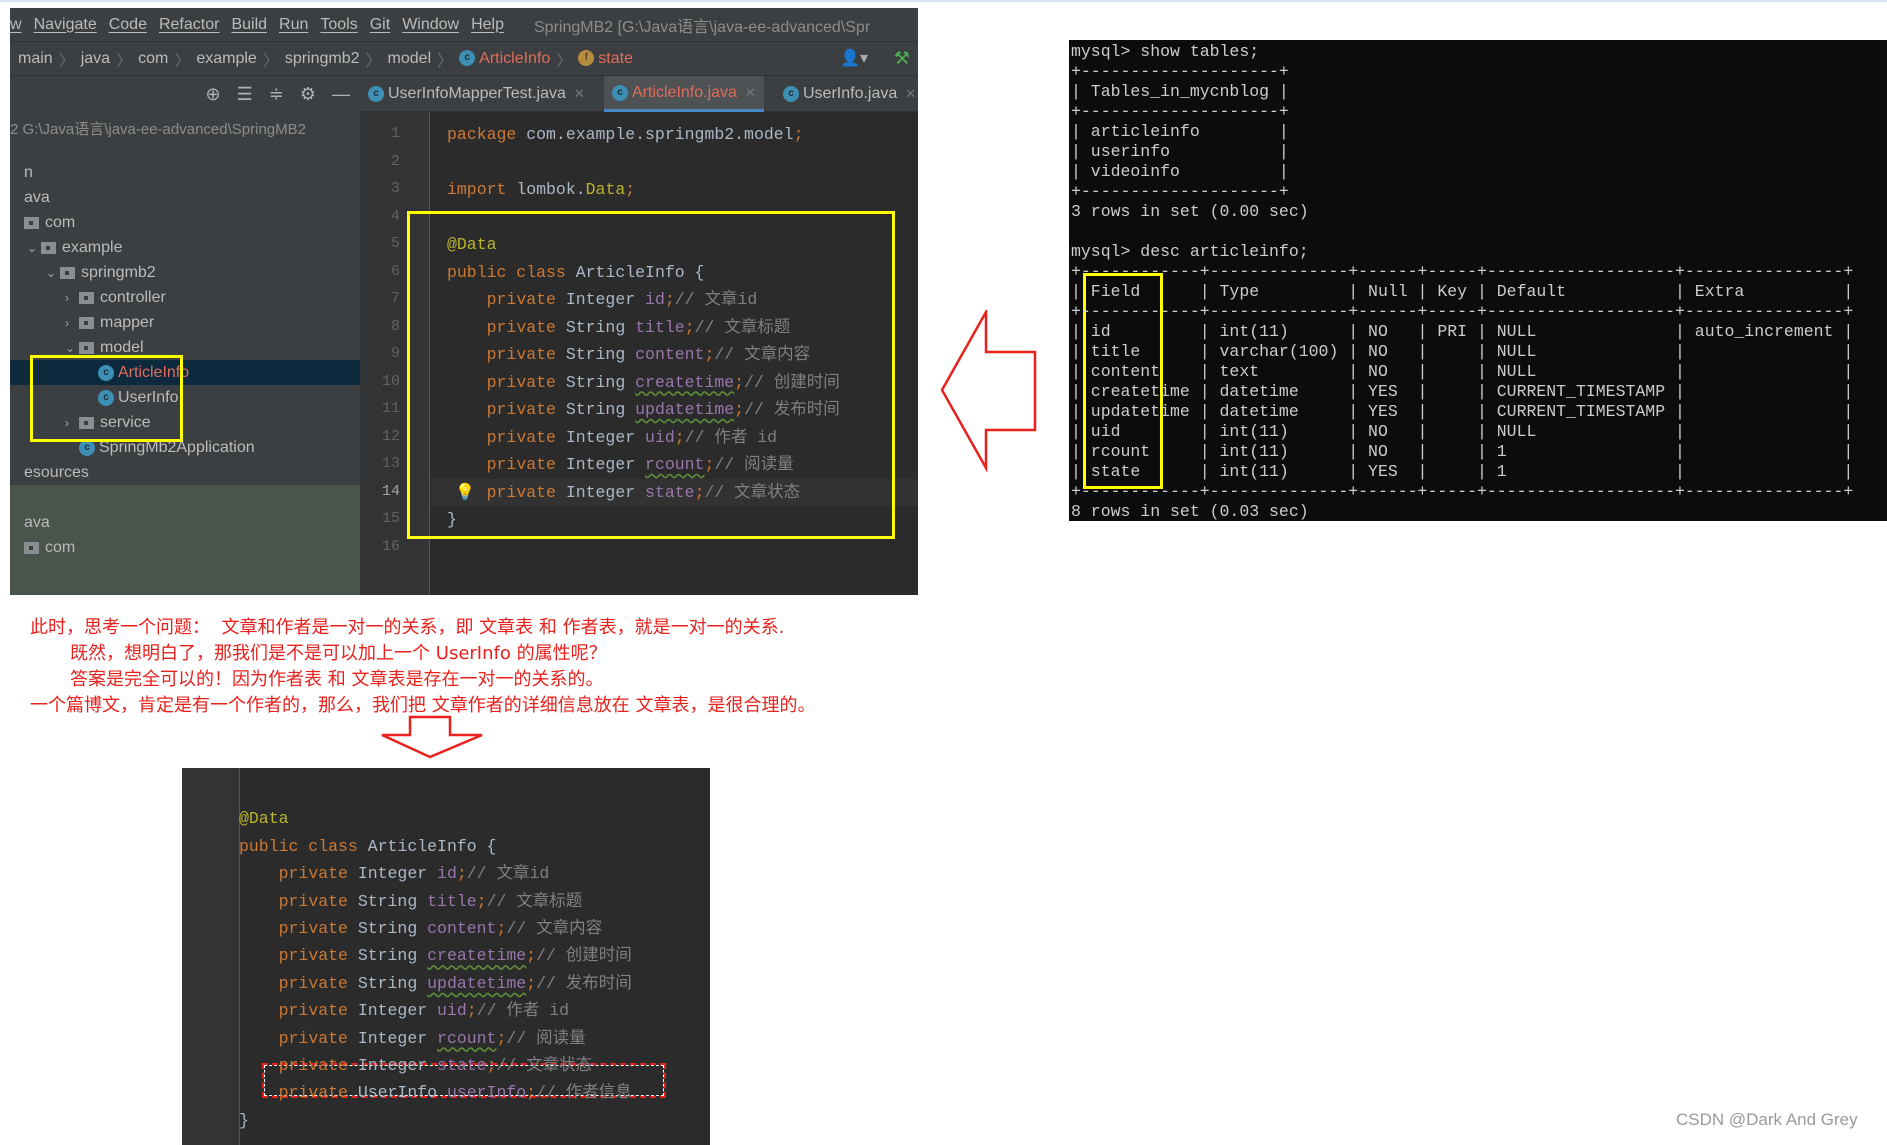  Describe the element at coordinates (410, 59) in the screenshot. I see `breadcrumb-item: model` at that location.